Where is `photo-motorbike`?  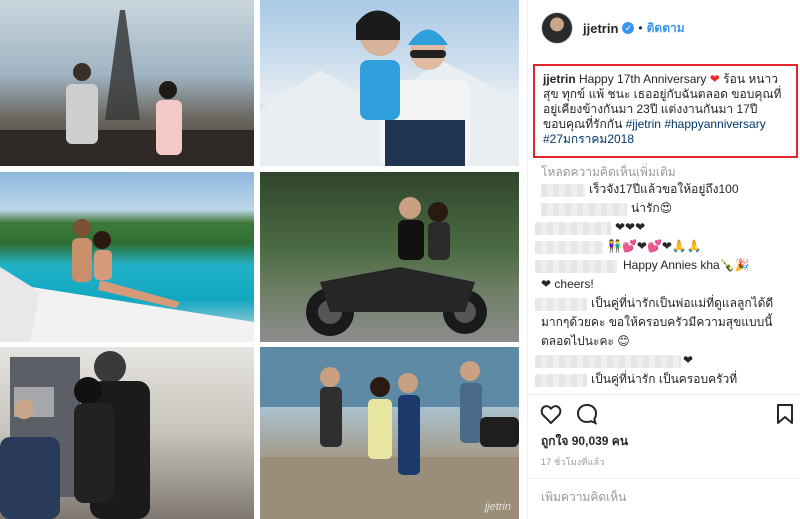 photo-motorbike is located at coordinates (389, 257).